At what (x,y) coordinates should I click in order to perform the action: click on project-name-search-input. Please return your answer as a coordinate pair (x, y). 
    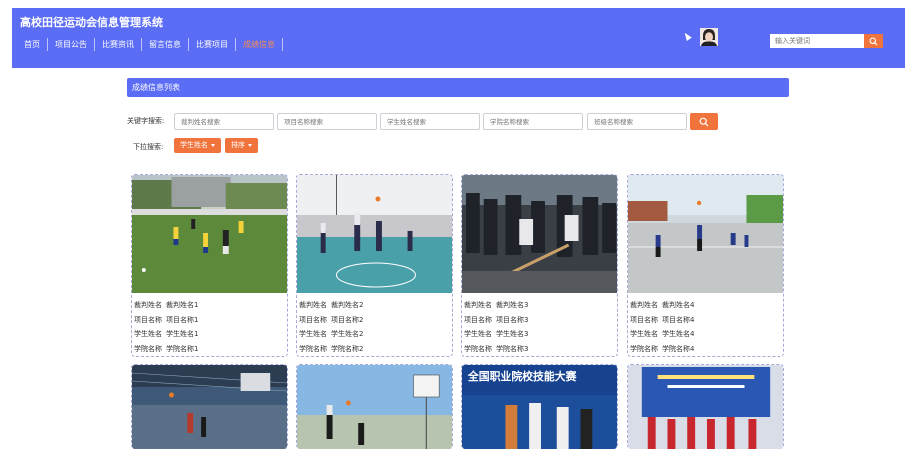
    Looking at the image, I should click on (327, 121).